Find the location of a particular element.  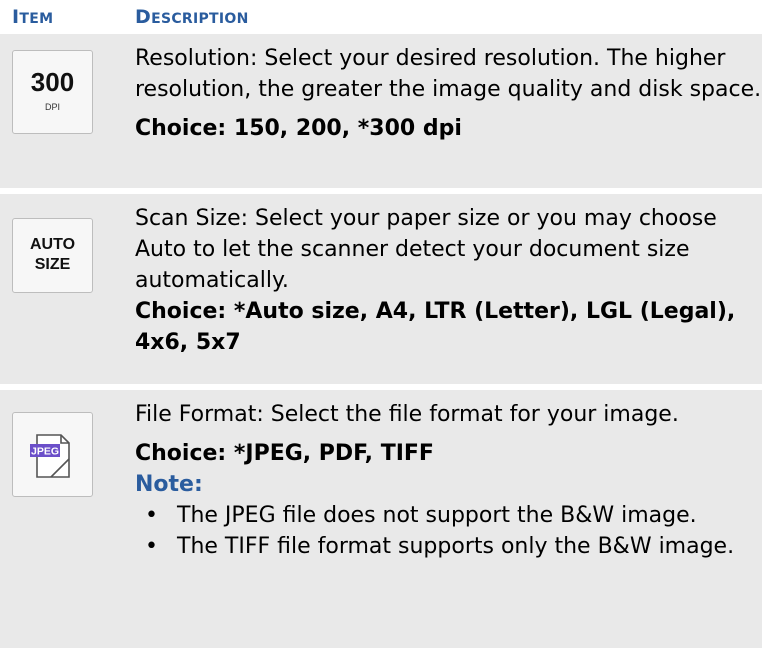

icon-label-dpi: DPI is located at coordinates (52, 107).